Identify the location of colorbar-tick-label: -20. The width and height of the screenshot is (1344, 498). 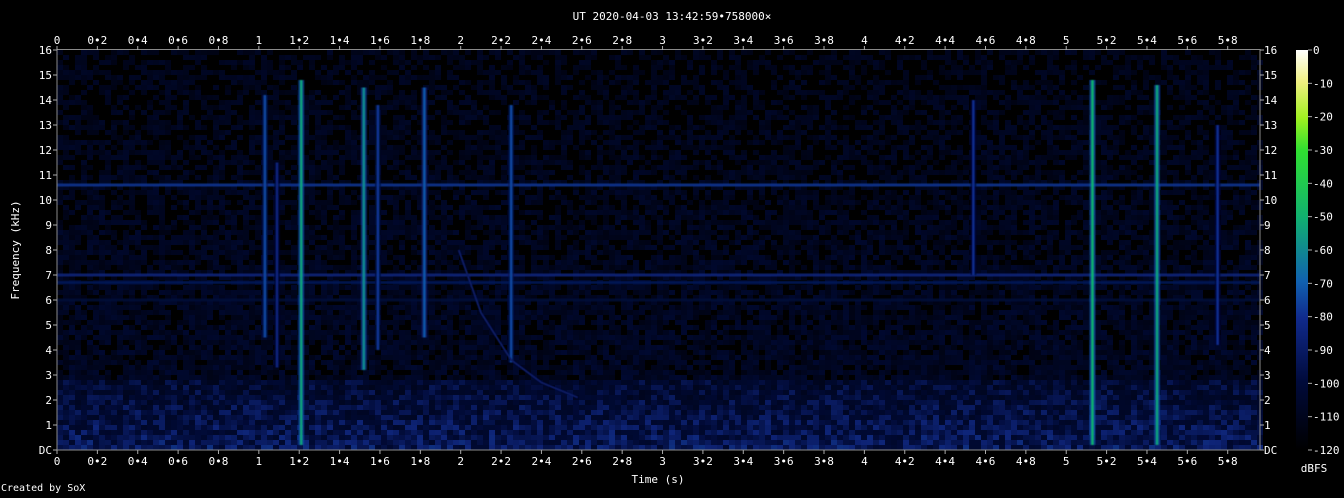
(1323, 117).